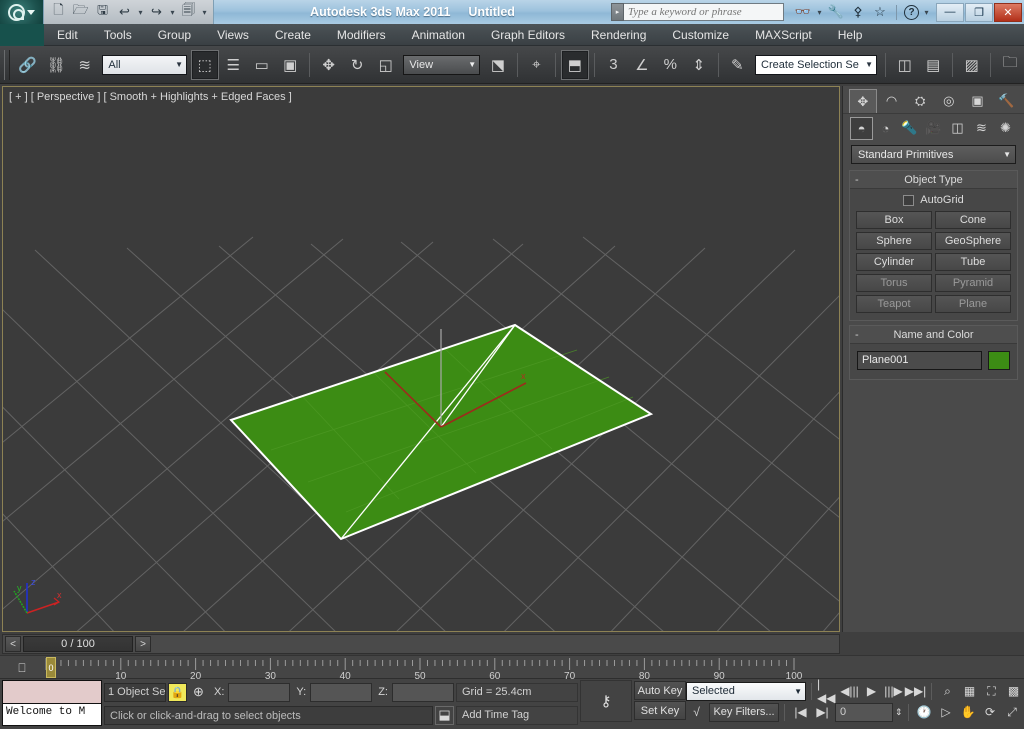 This screenshot has width=1024, height=729. I want to click on menu-item-group: Group, so click(174, 35).